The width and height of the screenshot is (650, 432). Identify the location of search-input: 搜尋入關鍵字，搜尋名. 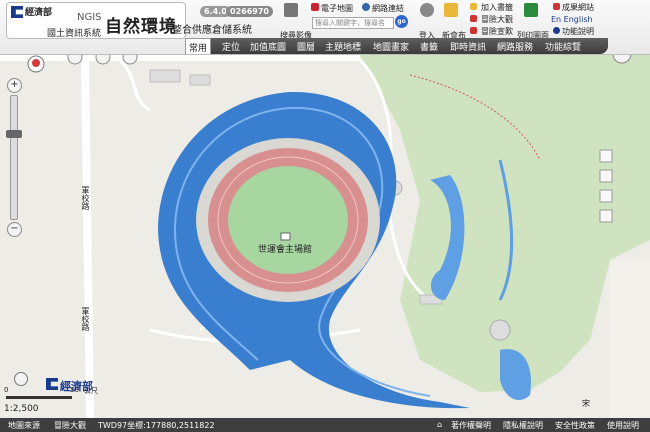
(353, 23).